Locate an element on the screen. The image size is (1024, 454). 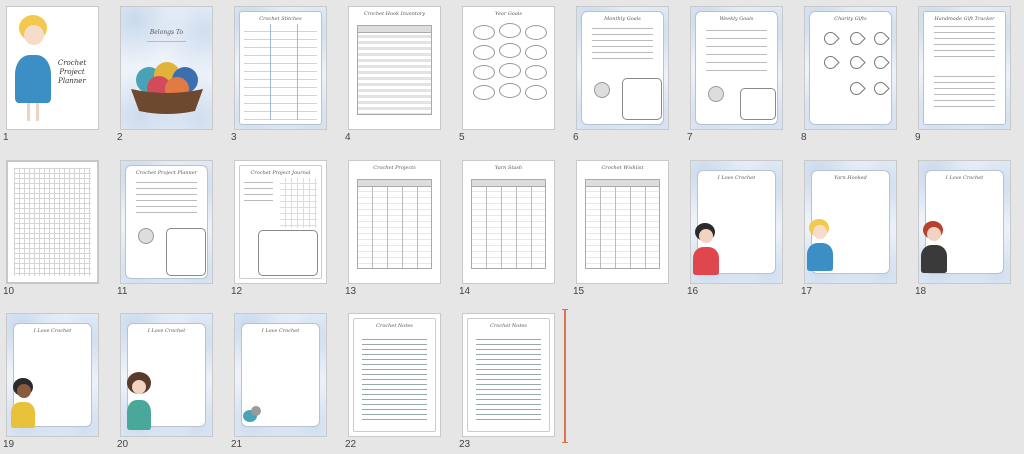
slide-thumbnail: Crochet Wishlist is located at coordinates (622, 222).